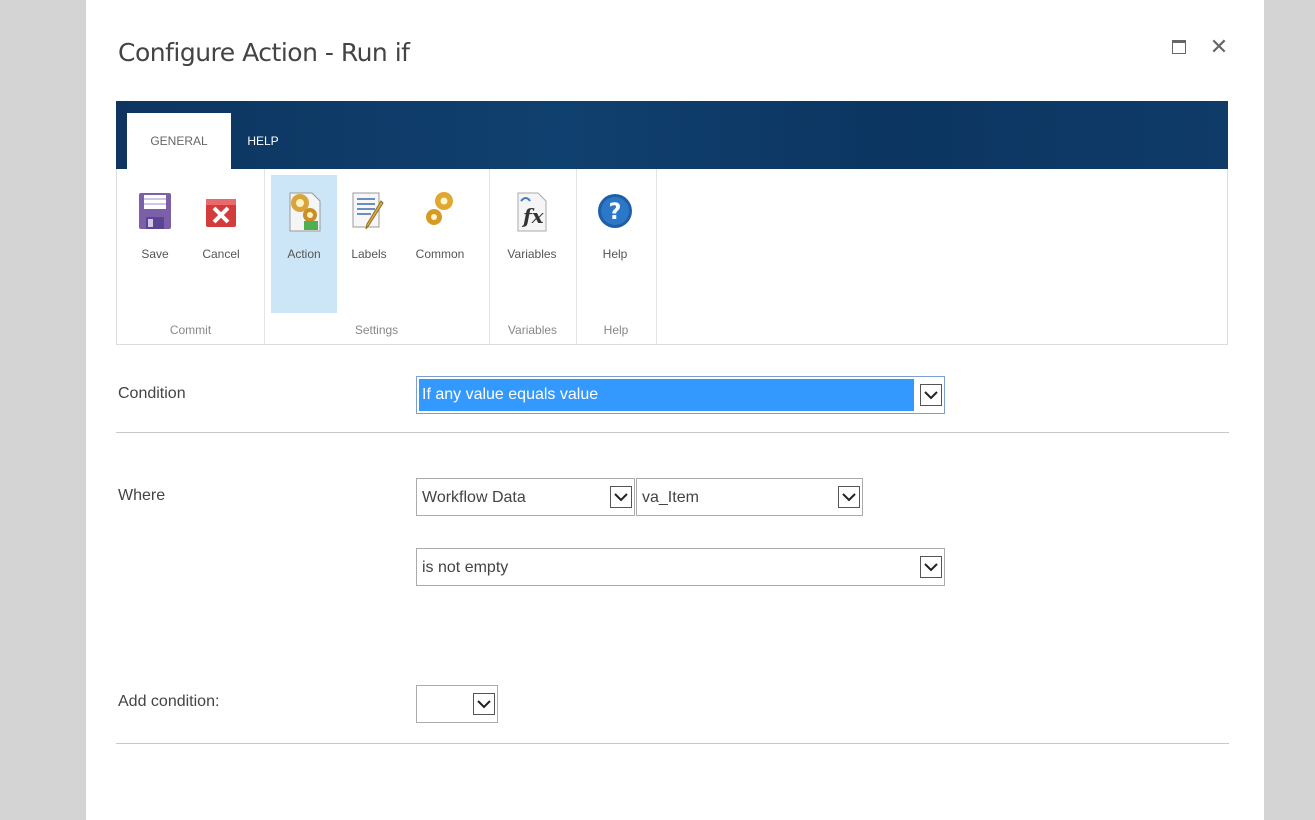 This screenshot has width=1315, height=820. I want to click on ribbon-group-help: ? Help Help, so click(616, 256).